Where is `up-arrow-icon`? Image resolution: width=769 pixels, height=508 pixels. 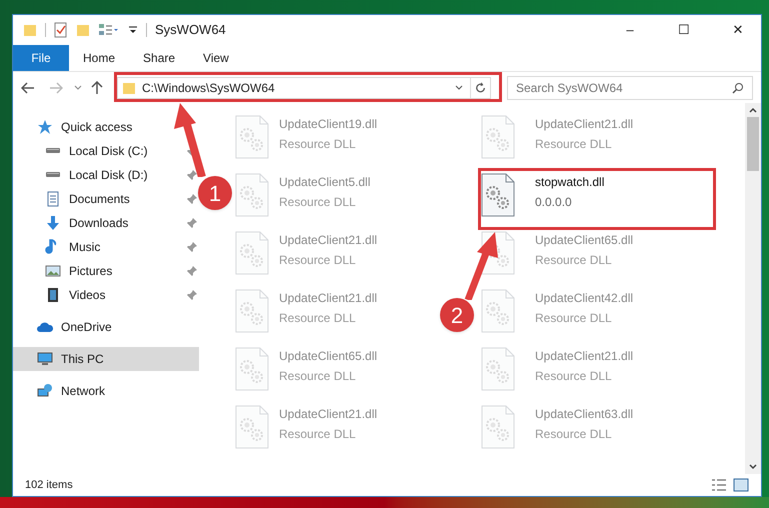
up-arrow-icon is located at coordinates (97, 87).